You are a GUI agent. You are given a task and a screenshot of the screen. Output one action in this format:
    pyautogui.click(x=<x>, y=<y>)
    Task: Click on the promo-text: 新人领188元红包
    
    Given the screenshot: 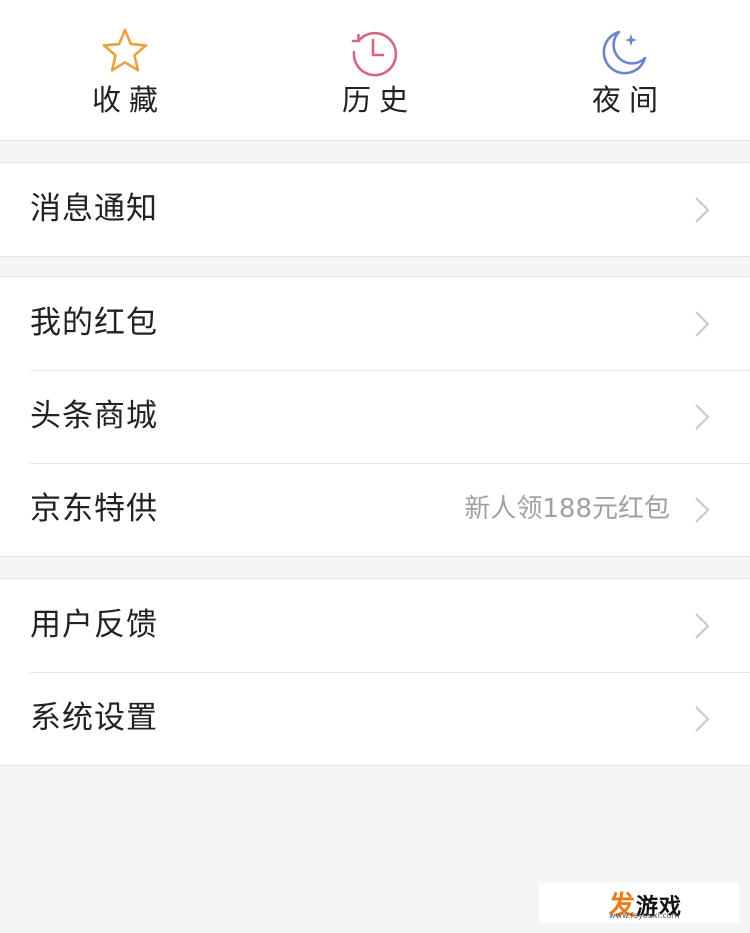 What is the action you would take?
    pyautogui.click(x=567, y=509)
    